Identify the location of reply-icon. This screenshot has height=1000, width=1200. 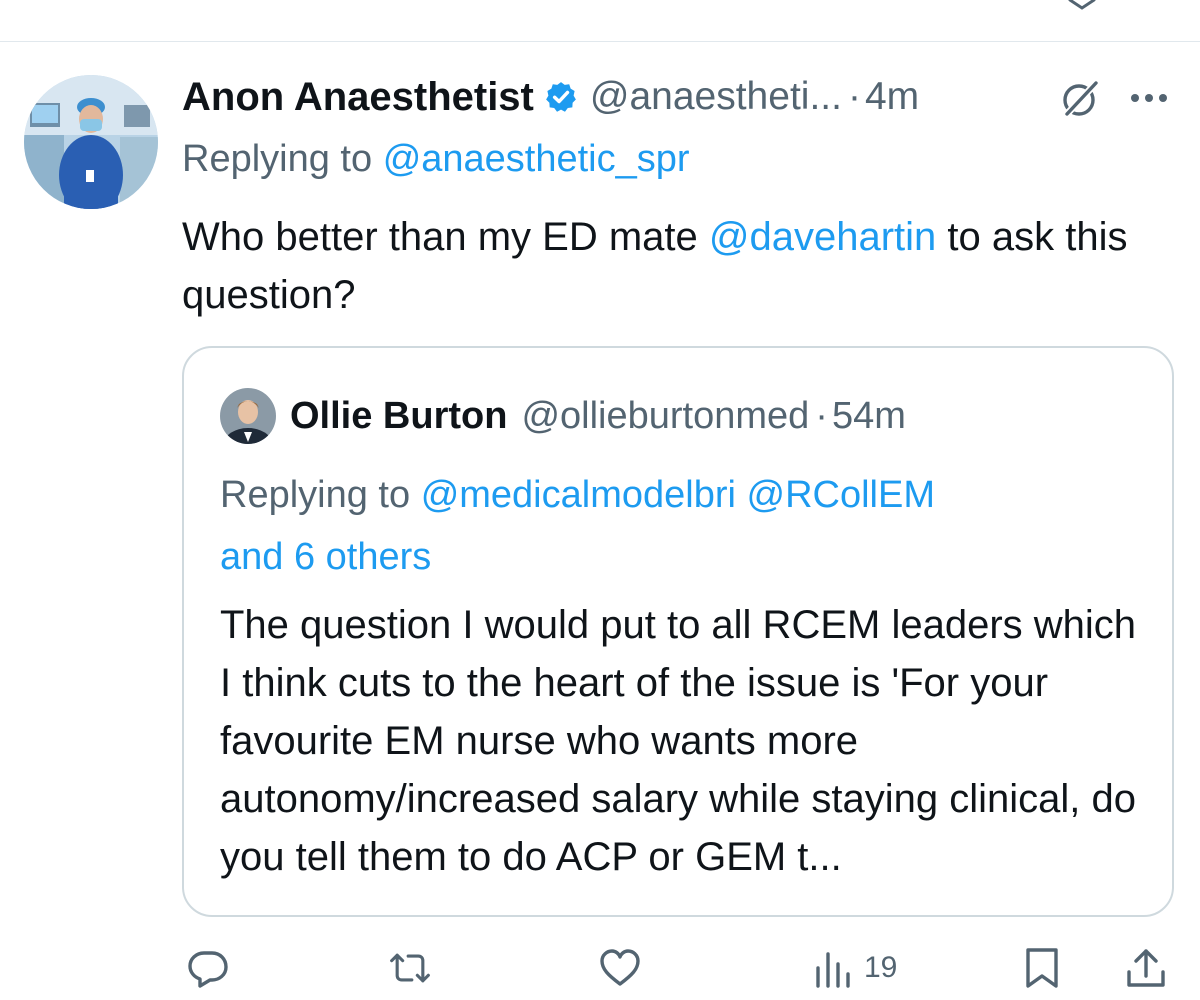
(208, 969).